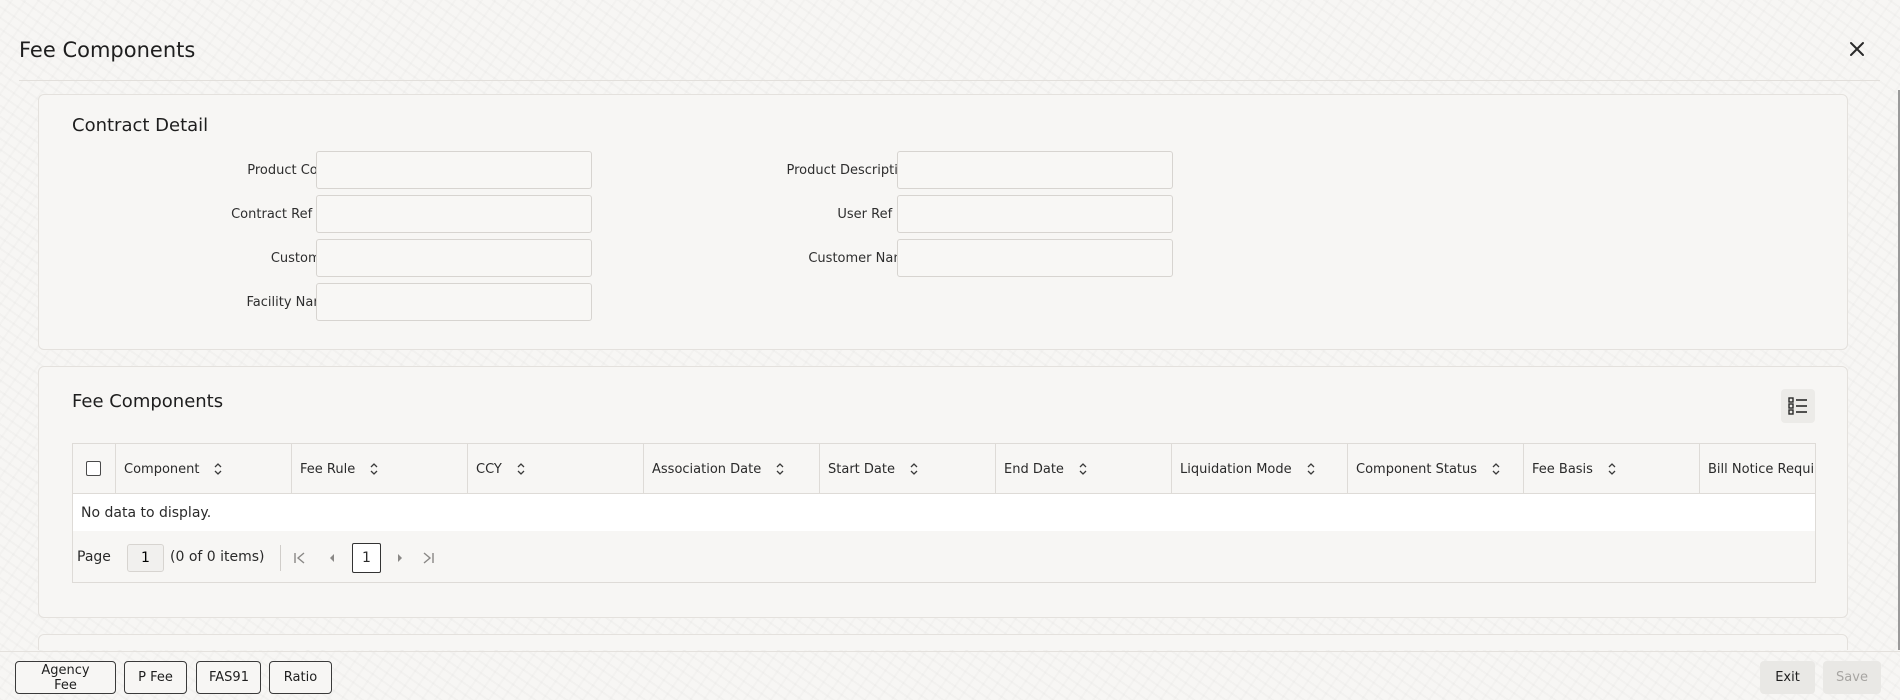 Image resolution: width=1900 pixels, height=700 pixels. Describe the element at coordinates (1787, 677) in the screenshot. I see `exit-button: Exit` at that location.